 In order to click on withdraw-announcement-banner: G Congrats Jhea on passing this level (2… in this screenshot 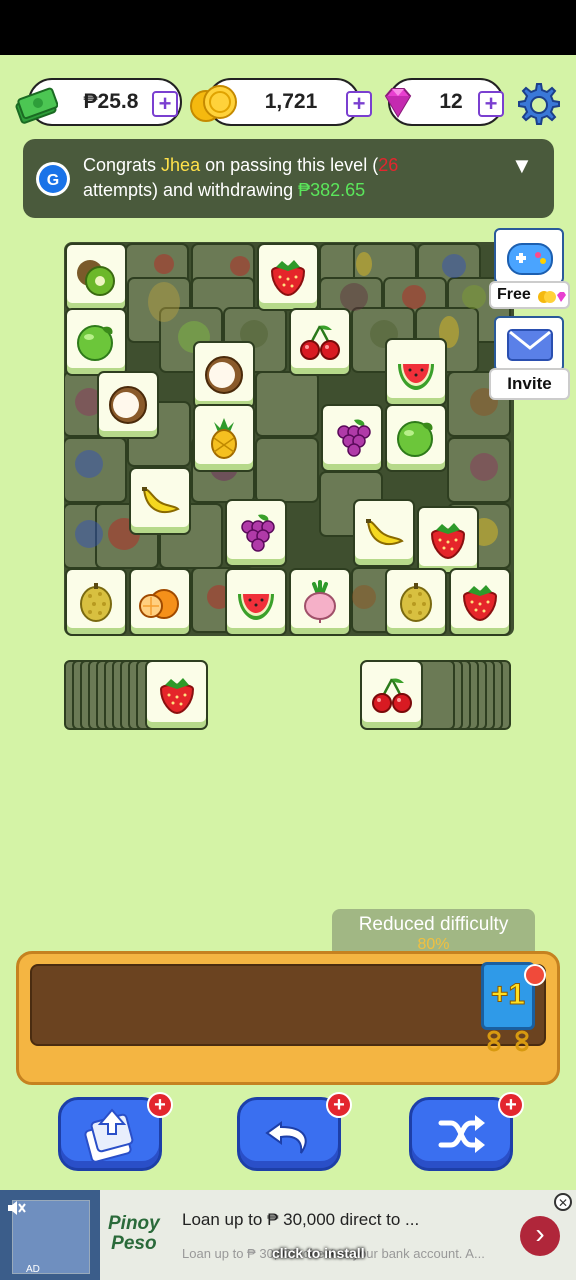, I will do `click(288, 178)`.